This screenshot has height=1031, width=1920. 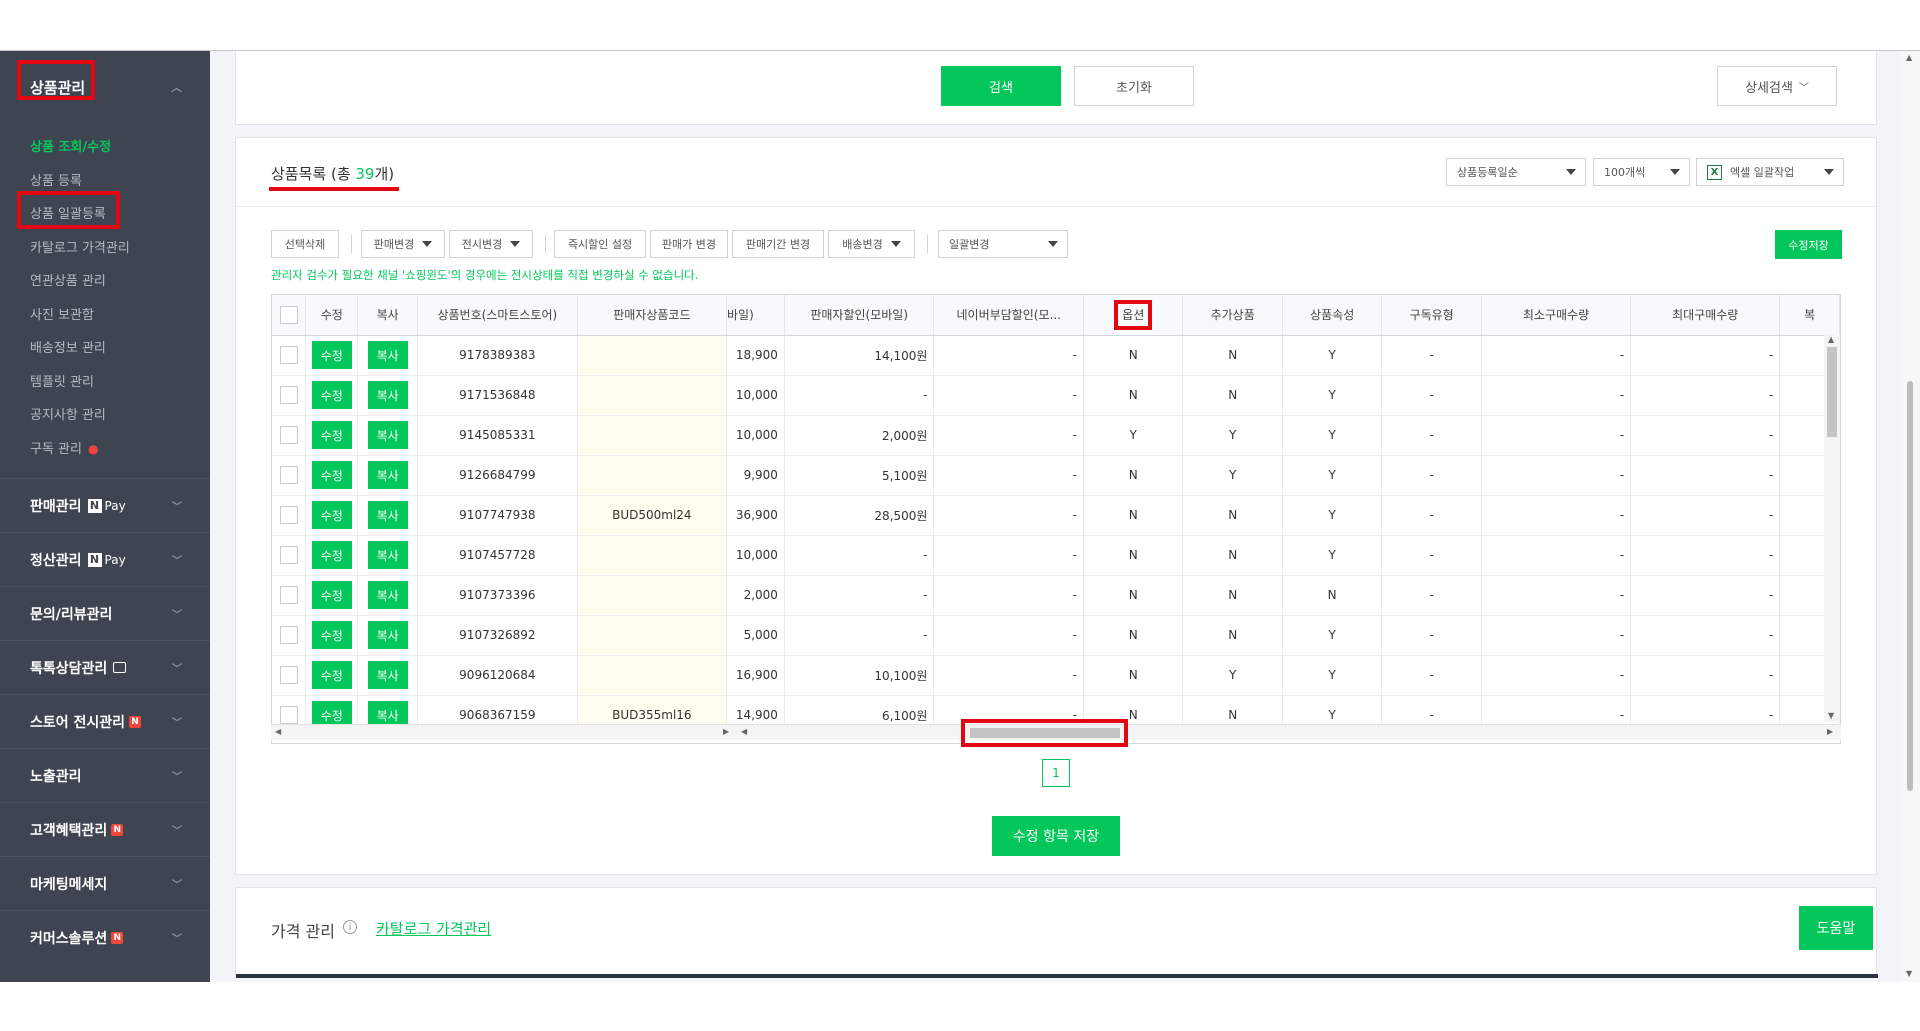 What do you see at coordinates (1056, 836) in the screenshot?
I see `save-edited-items-button: 수정 항목 저장` at bounding box center [1056, 836].